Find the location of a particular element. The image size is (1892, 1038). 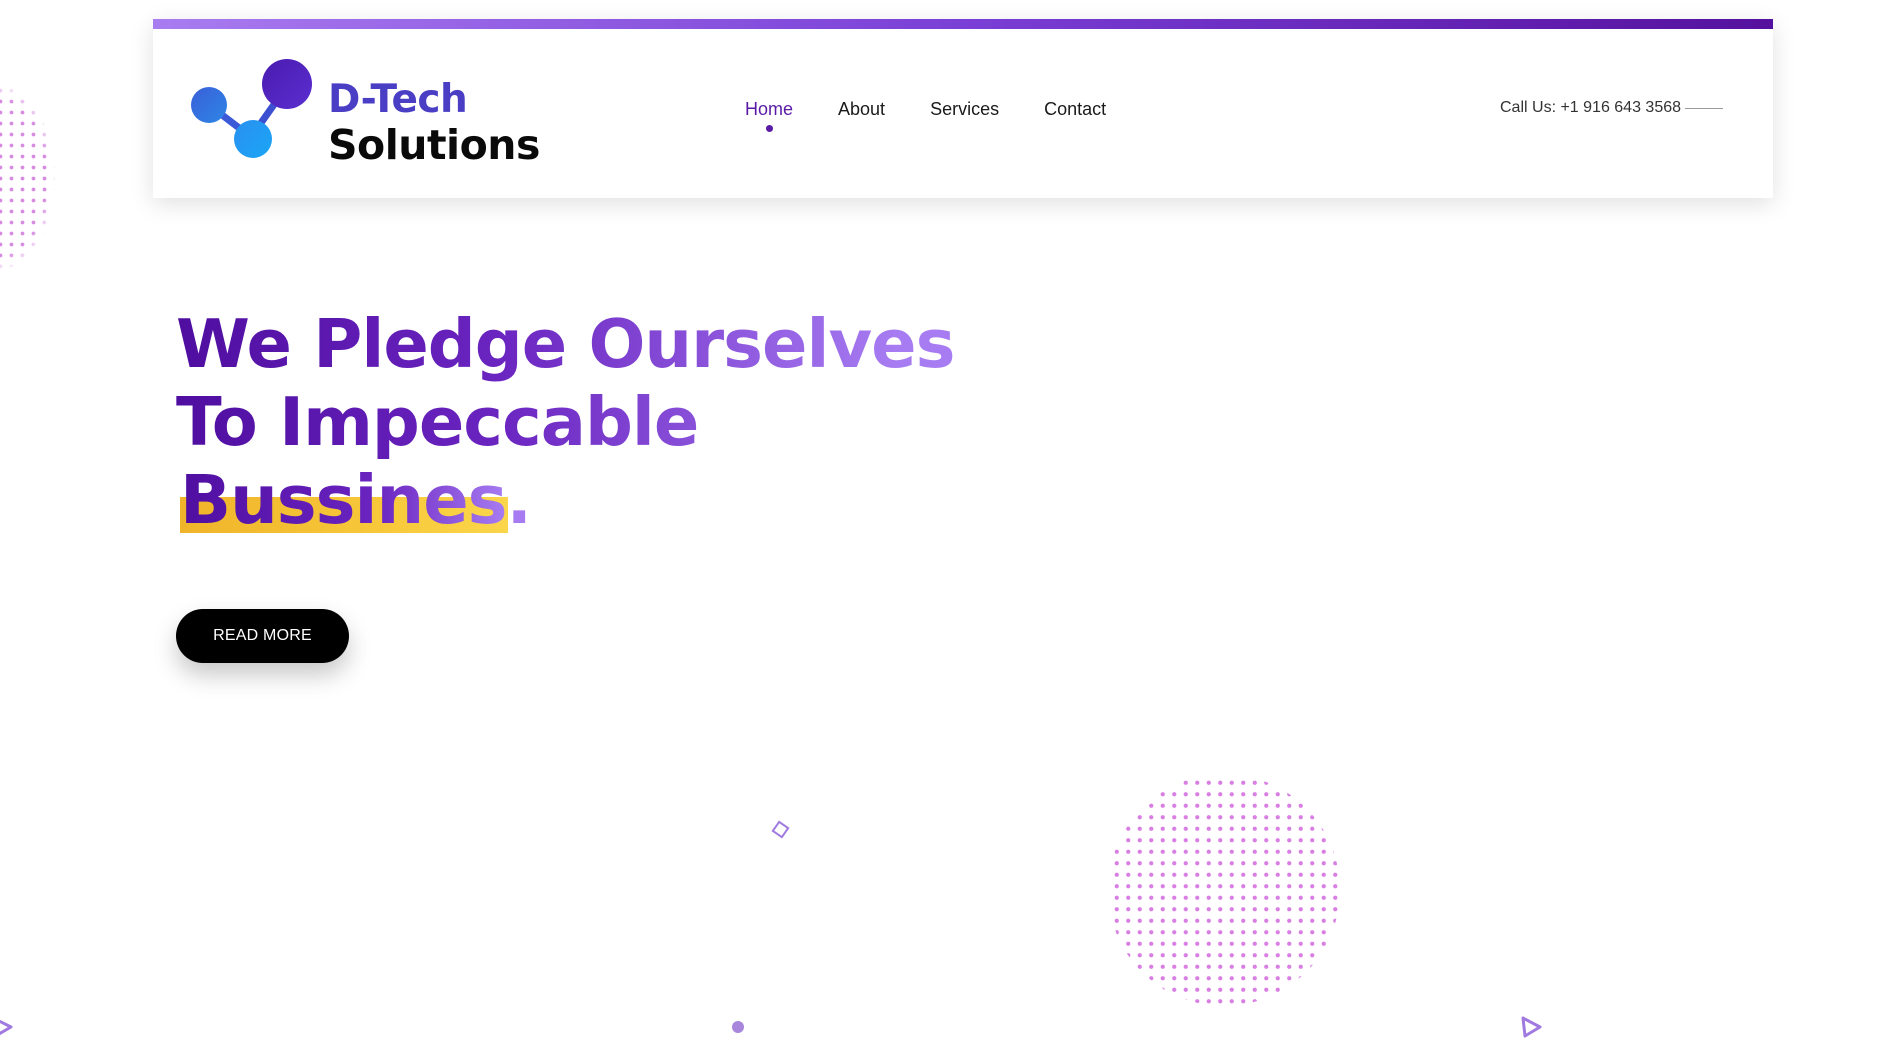

dot-pattern-left is located at coordinates (27, 177).